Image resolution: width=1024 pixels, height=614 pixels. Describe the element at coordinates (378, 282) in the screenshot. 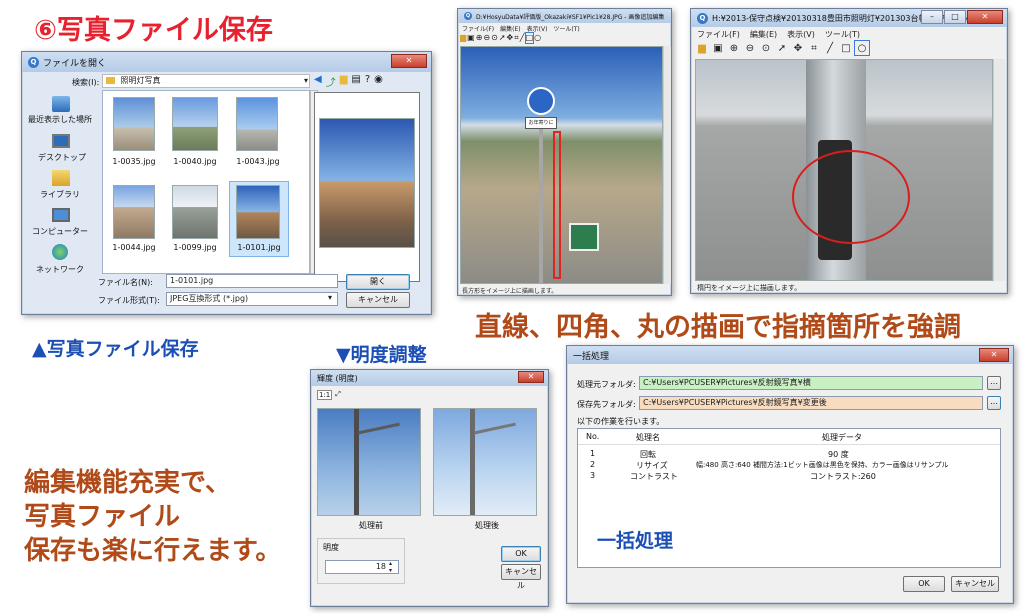

I see `open-button: 開く` at that location.